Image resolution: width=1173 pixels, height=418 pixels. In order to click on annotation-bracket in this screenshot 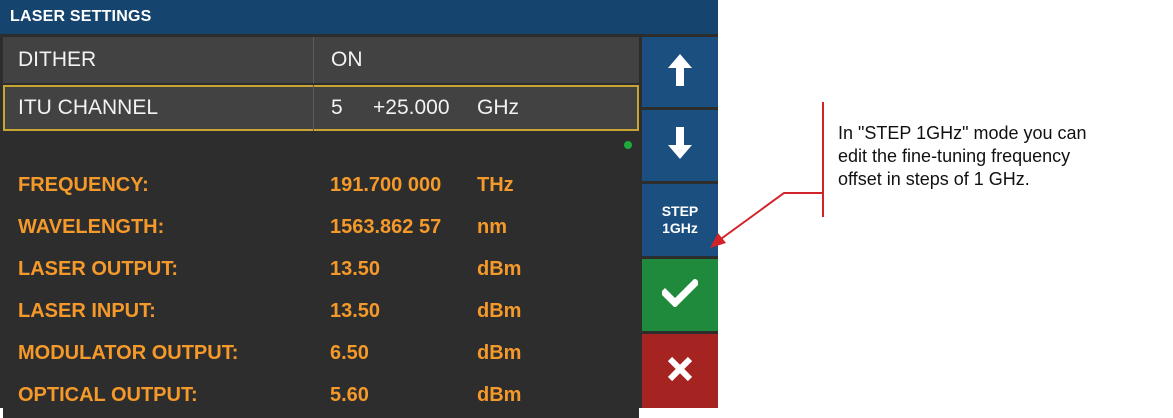, I will do `click(823, 159)`.